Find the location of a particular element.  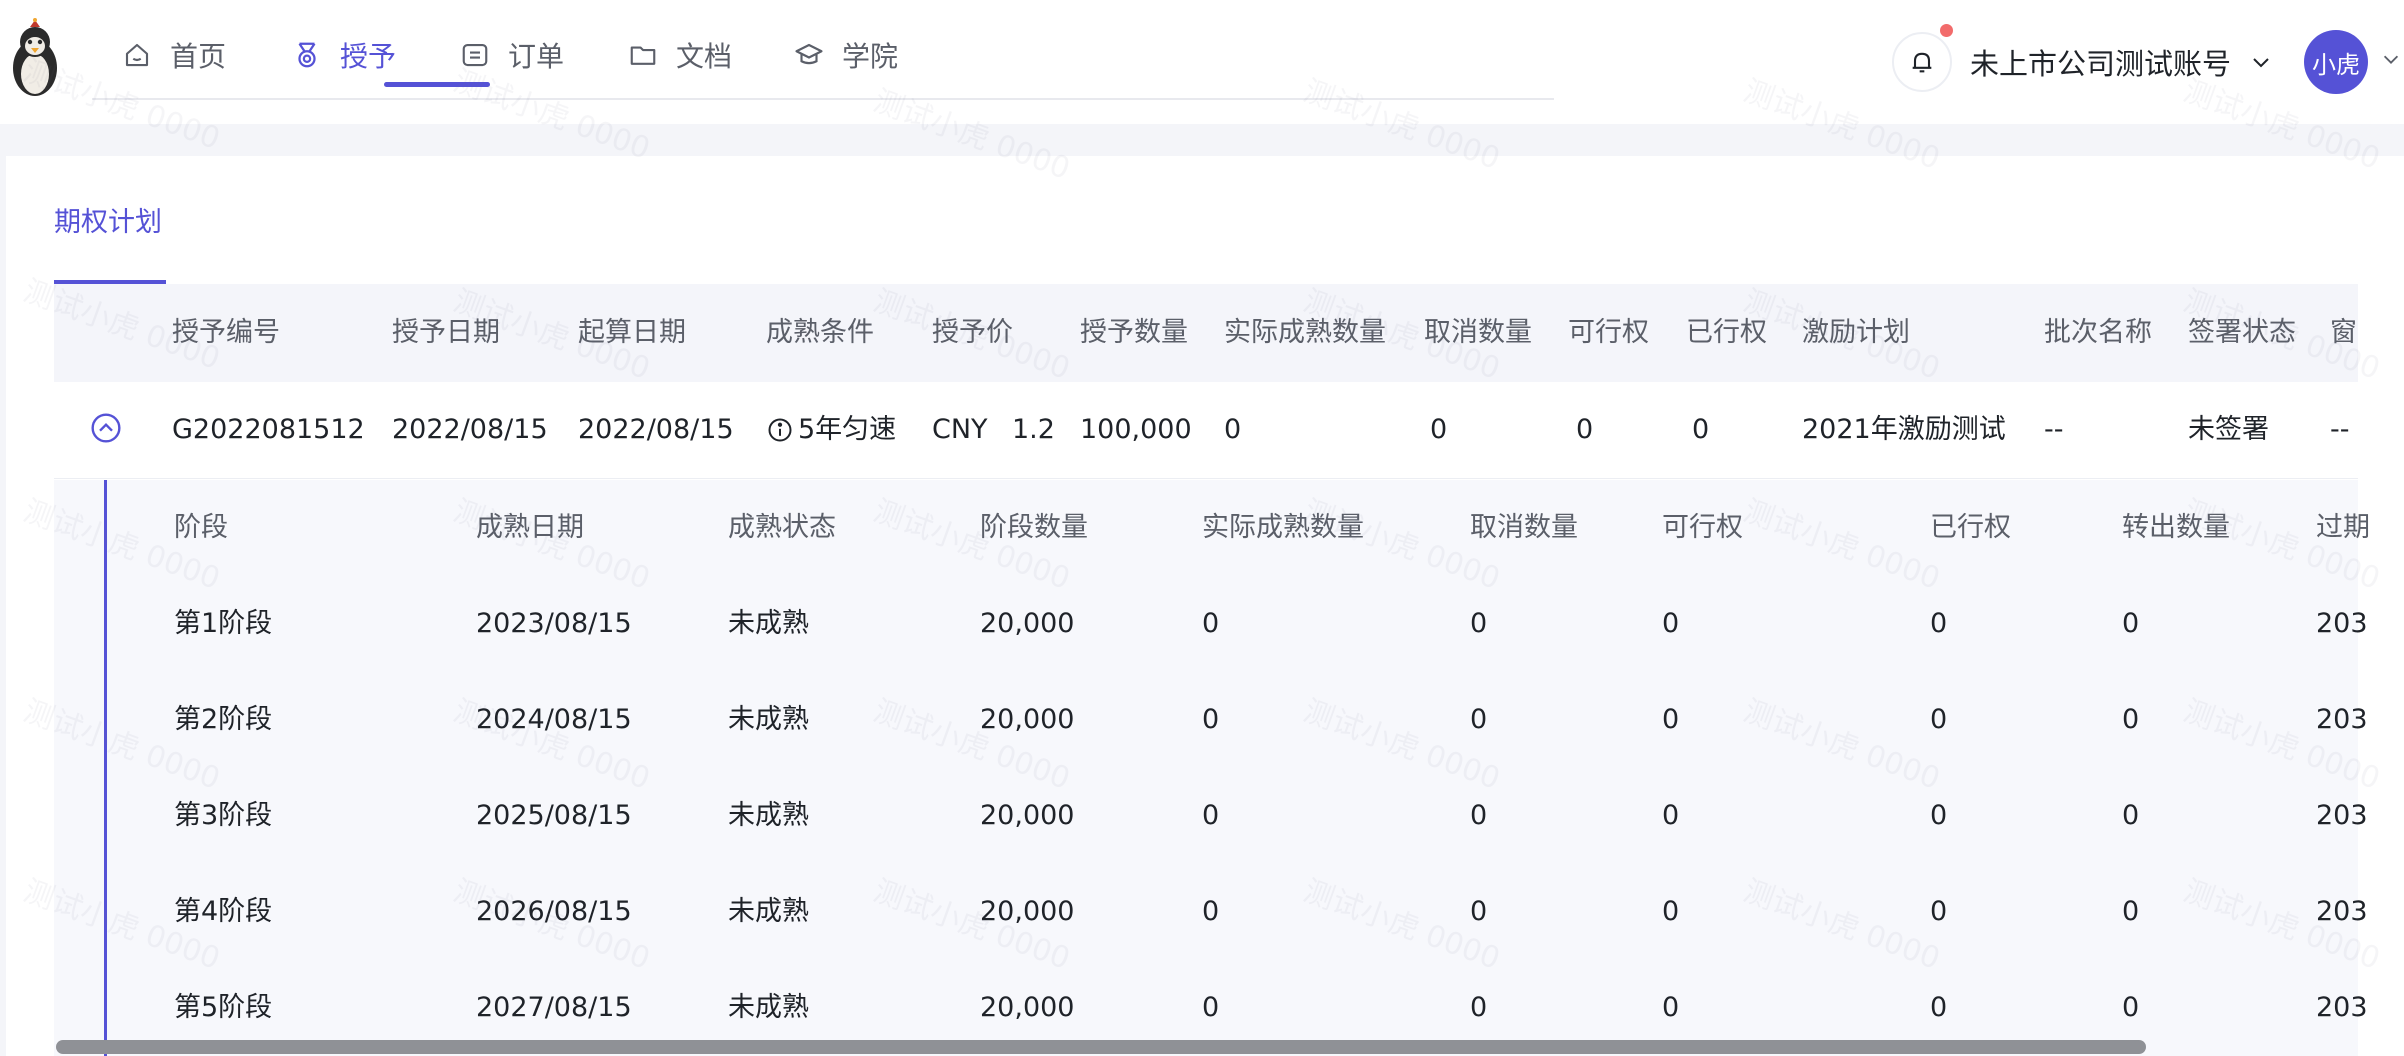

nav-item-orders: 订单 is located at coordinates (512, 55).